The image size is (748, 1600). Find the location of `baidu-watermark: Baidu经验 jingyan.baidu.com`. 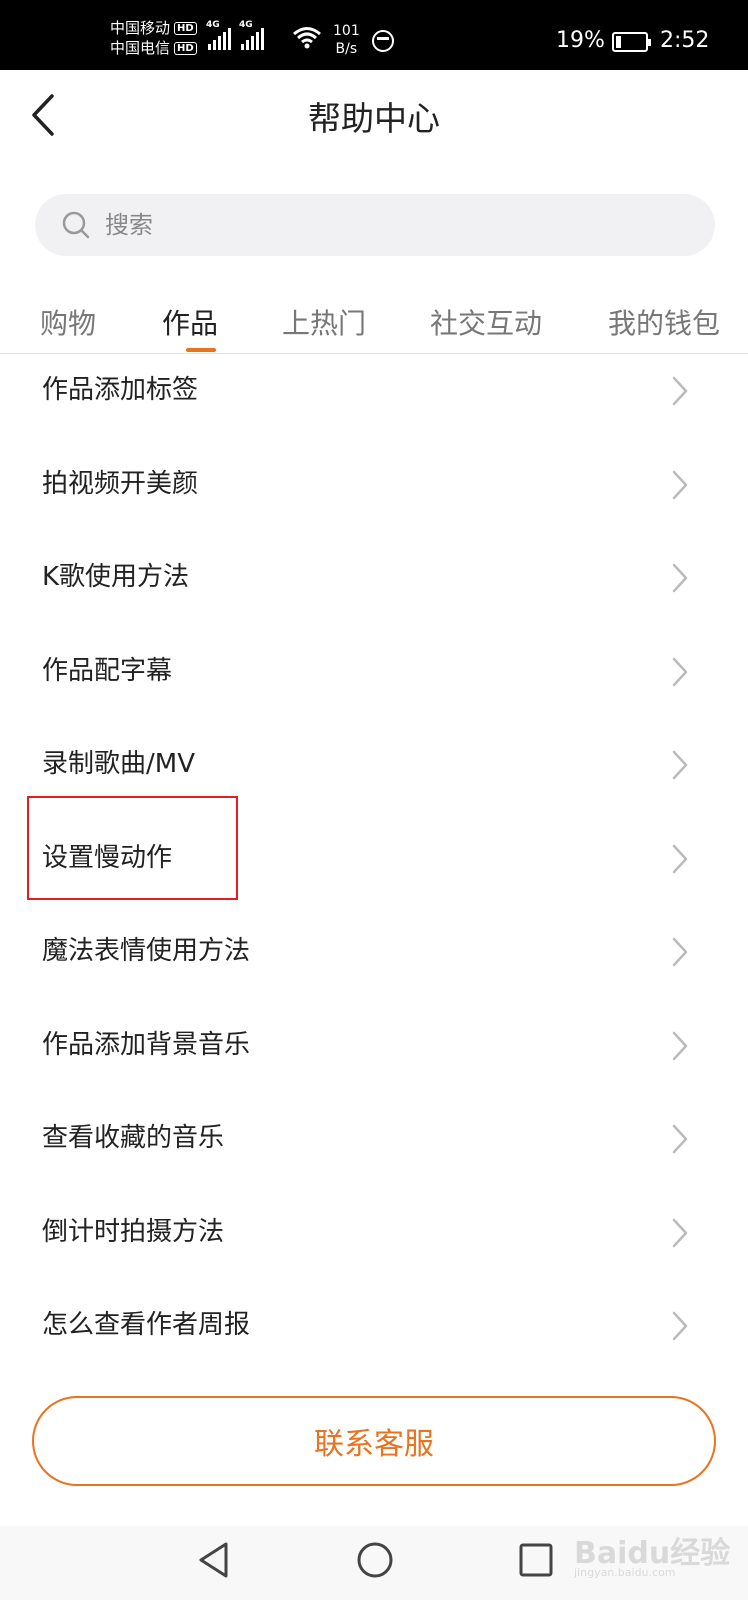

baidu-watermark: Baidu经验 jingyan.baidu.com is located at coordinates (659, 1550).